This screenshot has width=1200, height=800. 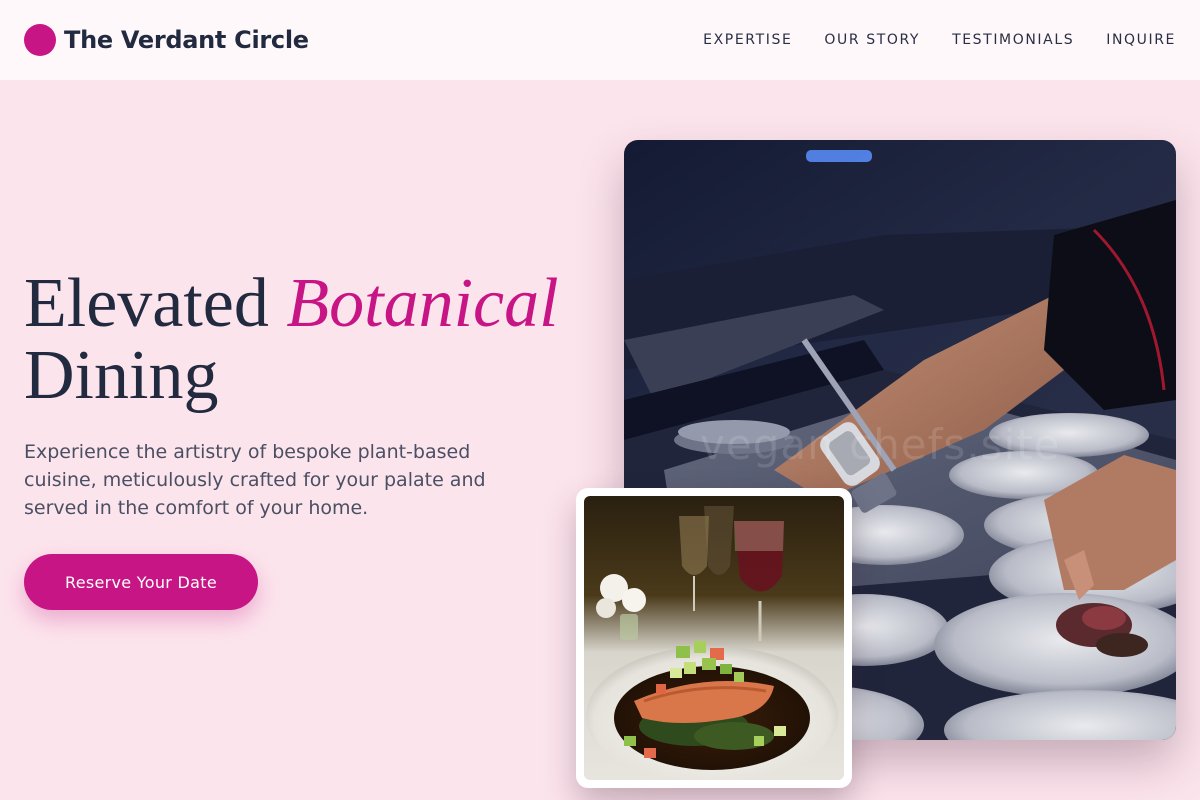 I want to click on hero-title-part1: Elevated, so click(x=155, y=303).